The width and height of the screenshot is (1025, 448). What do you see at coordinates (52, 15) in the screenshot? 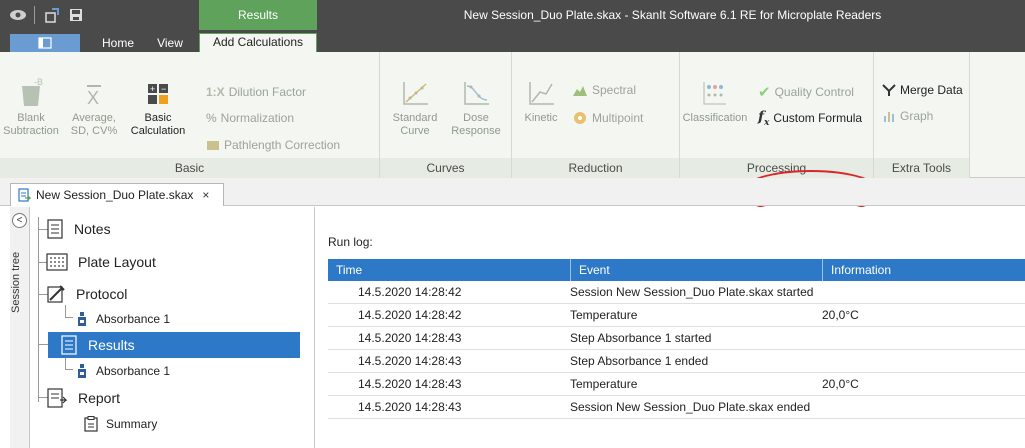
I see `new-session-icon` at bounding box center [52, 15].